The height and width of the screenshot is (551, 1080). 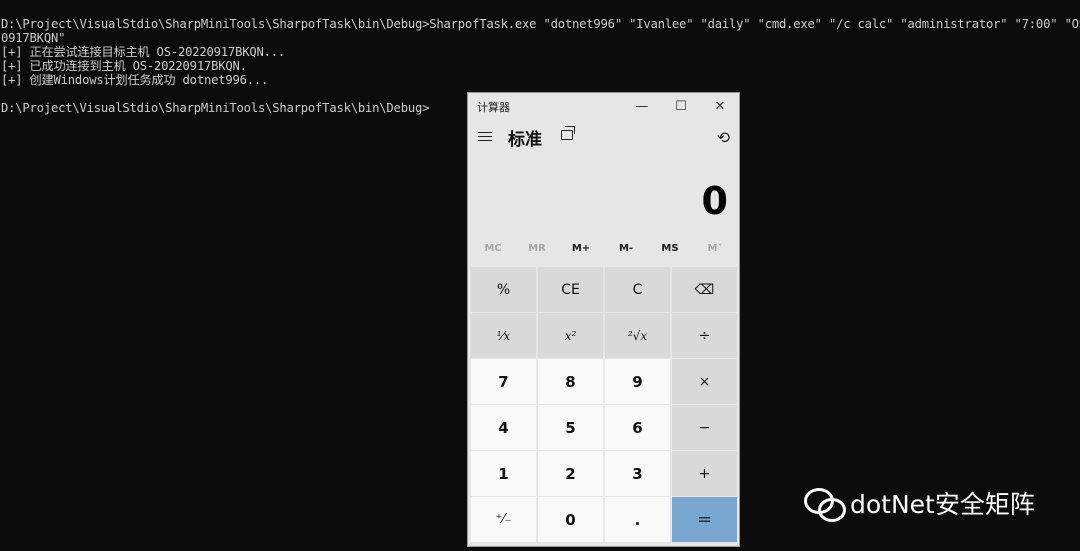 What do you see at coordinates (704, 519) in the screenshot?
I see `equals-button: =` at bounding box center [704, 519].